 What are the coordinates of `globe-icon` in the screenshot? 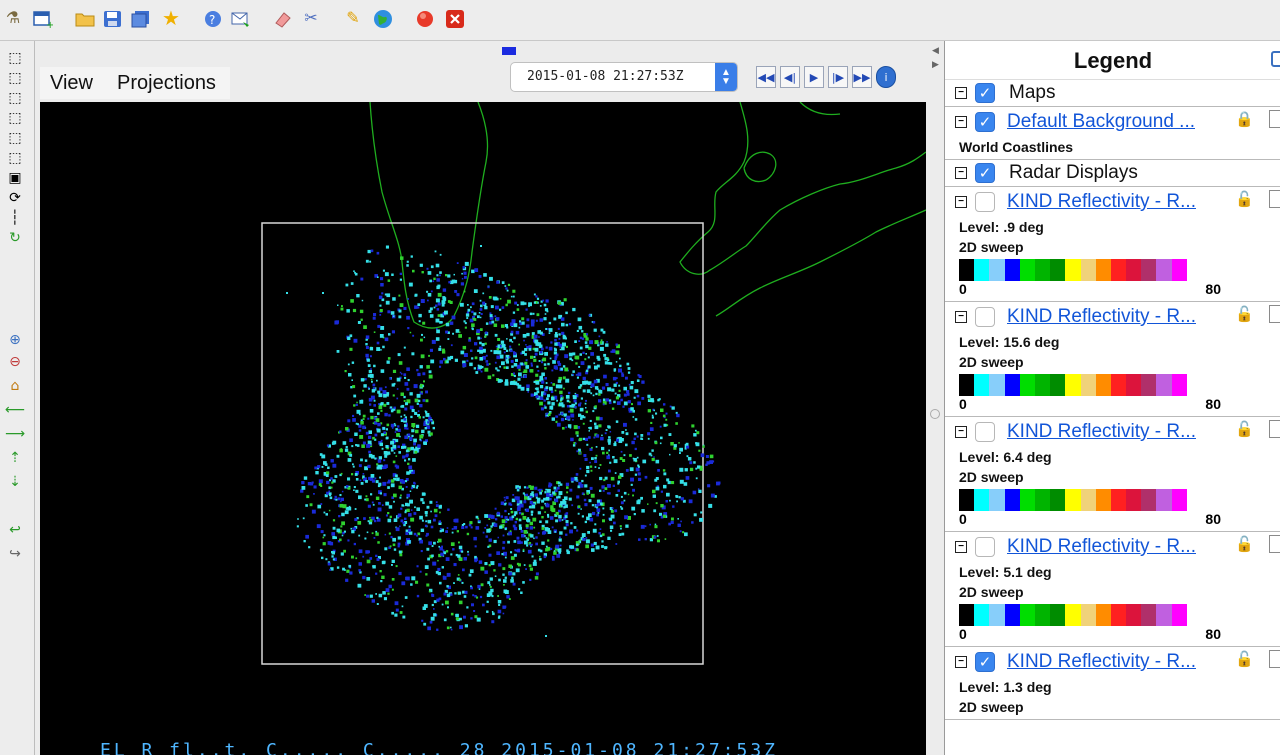 It's located at (383, 19).